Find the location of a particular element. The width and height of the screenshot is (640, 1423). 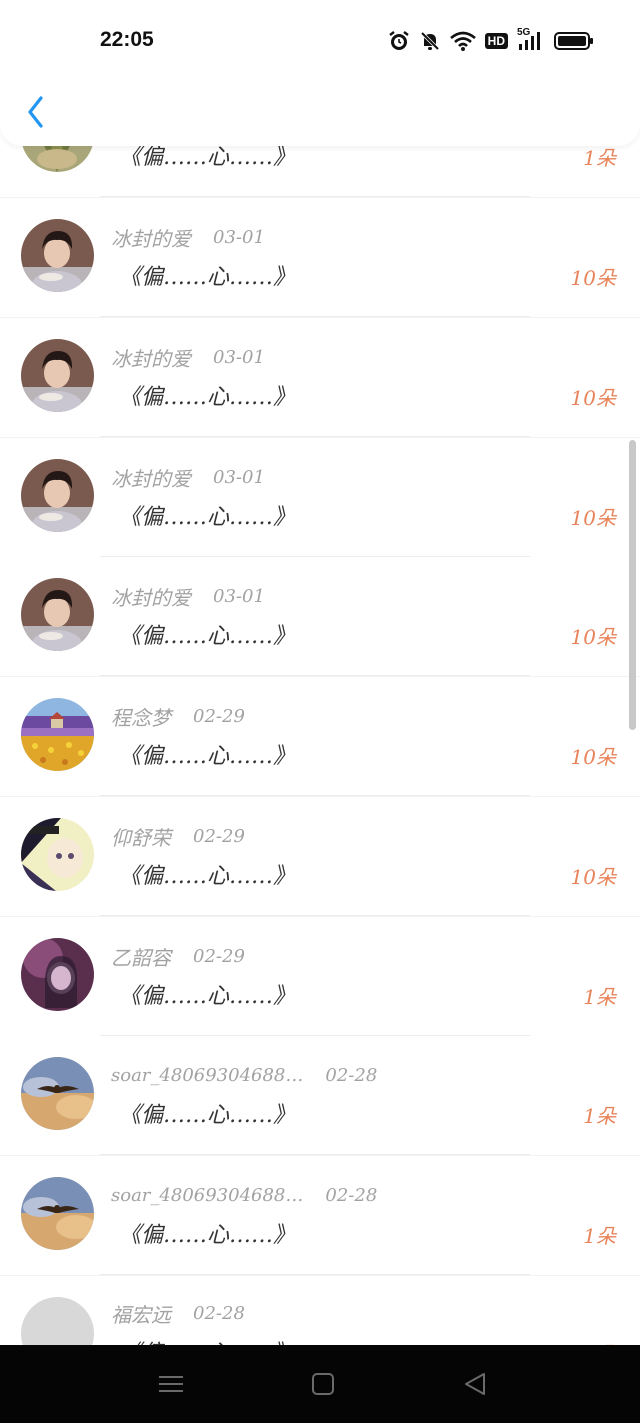

home-icon is located at coordinates (323, 1384).